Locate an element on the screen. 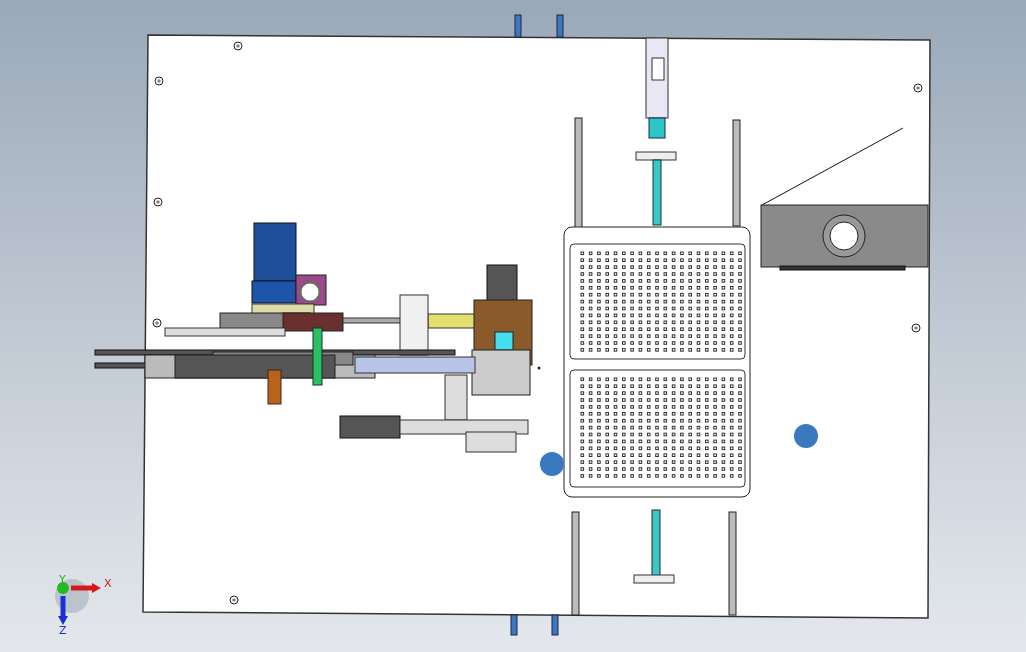 The image size is (1026, 652). axis-label: X is located at coordinates (108, 583).